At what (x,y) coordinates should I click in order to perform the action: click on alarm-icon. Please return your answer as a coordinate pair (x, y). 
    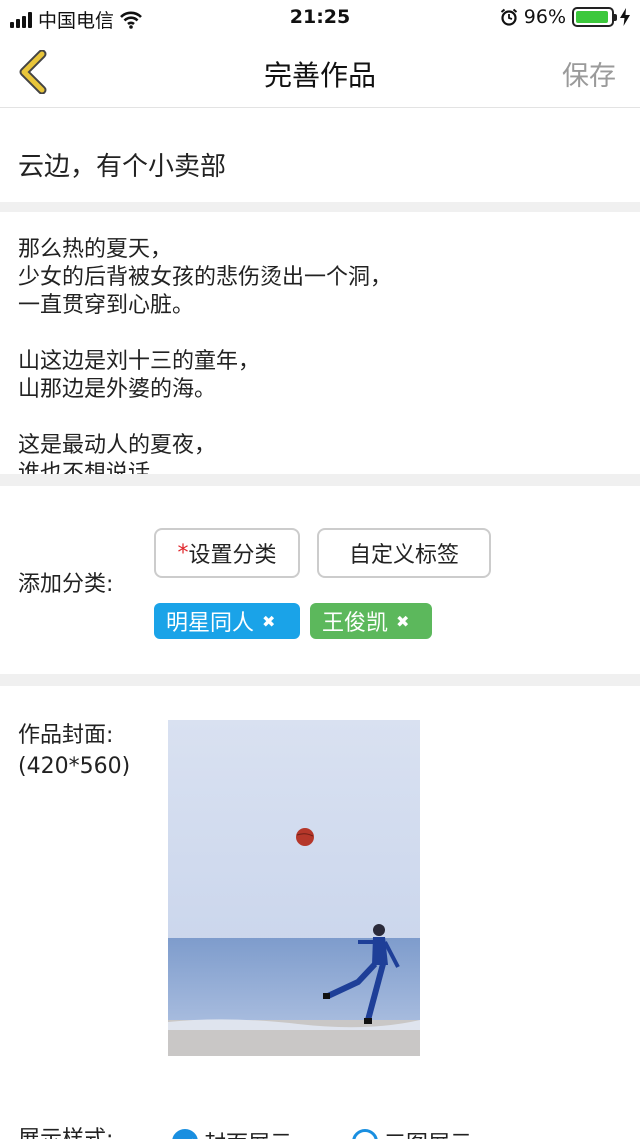
    Looking at the image, I should click on (508, 17).